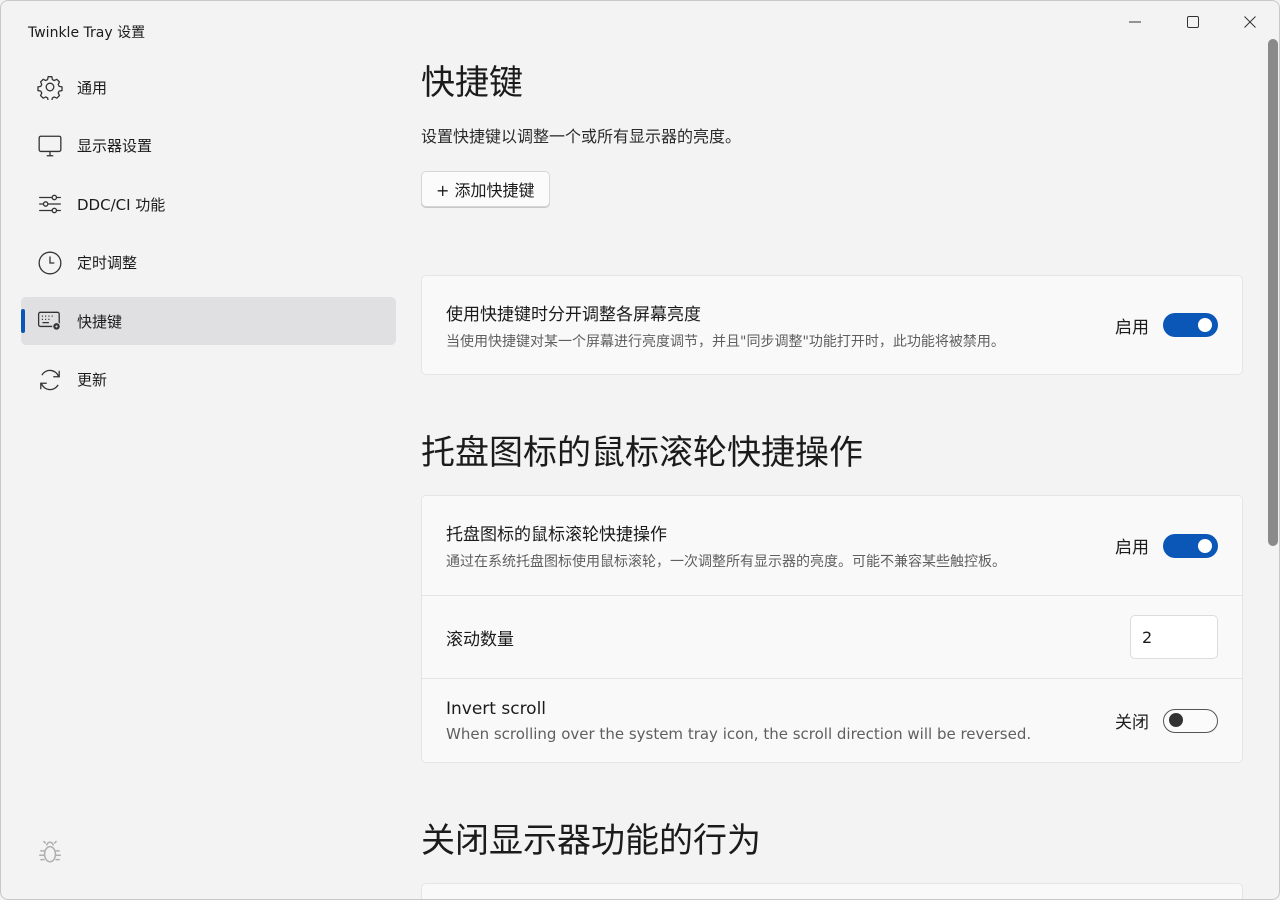 This screenshot has height=900, width=1280. I want to click on toggle-state-label: 关闭, so click(1132, 723).